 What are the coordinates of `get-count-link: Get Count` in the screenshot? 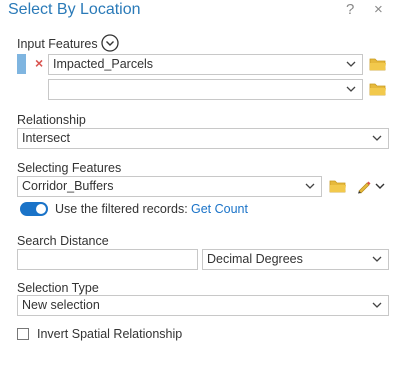 It's located at (219, 209).